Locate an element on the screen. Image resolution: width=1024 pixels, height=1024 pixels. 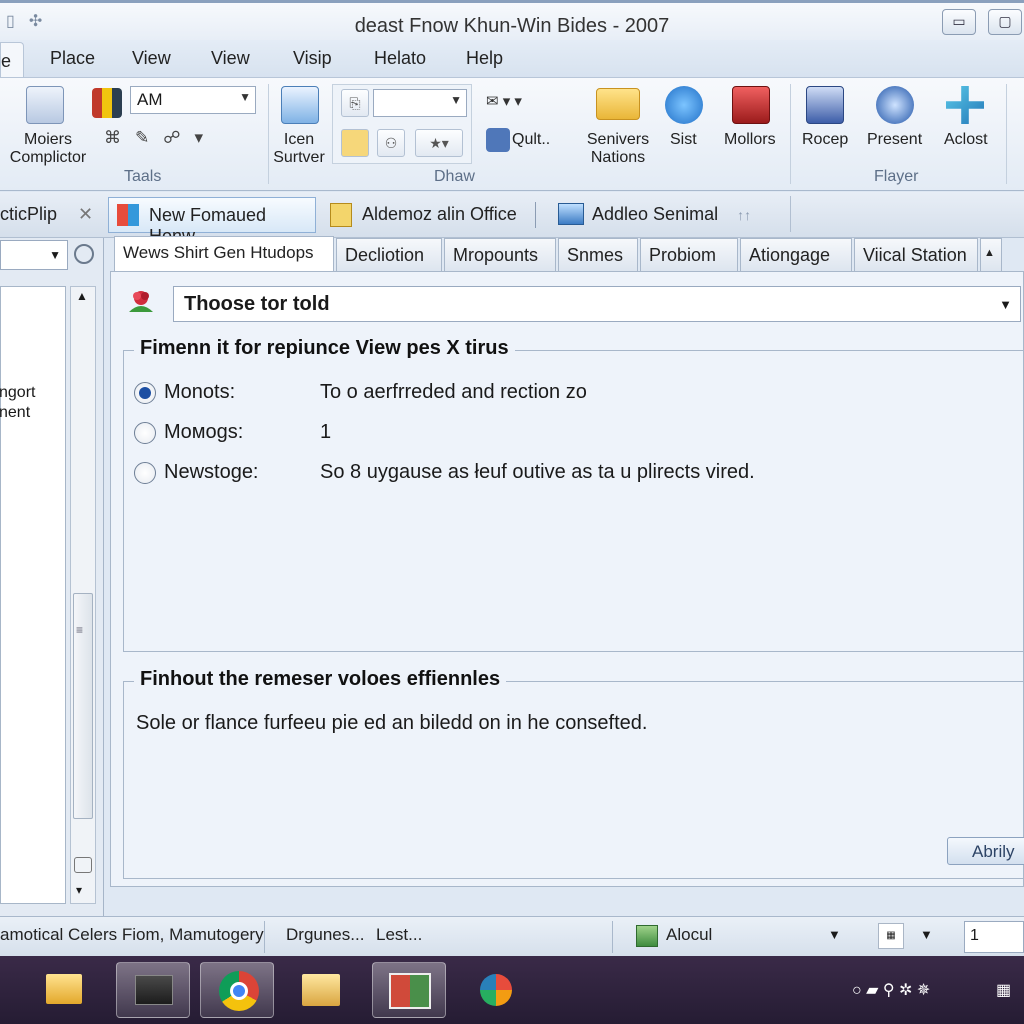
doc-tab-office: Aldemoz alin Office is located at coordinates (426, 215).